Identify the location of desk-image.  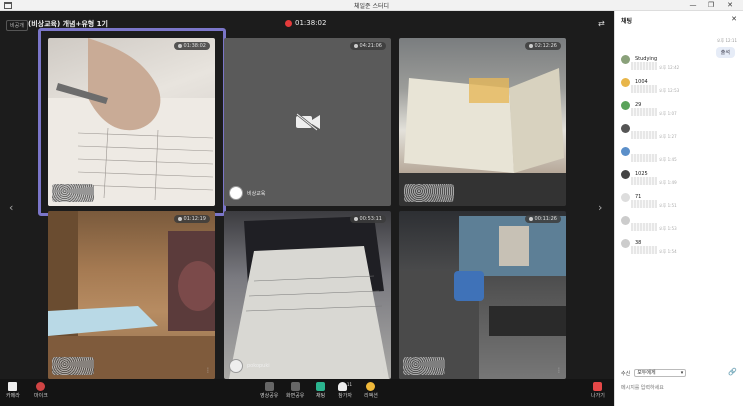
(131, 295).